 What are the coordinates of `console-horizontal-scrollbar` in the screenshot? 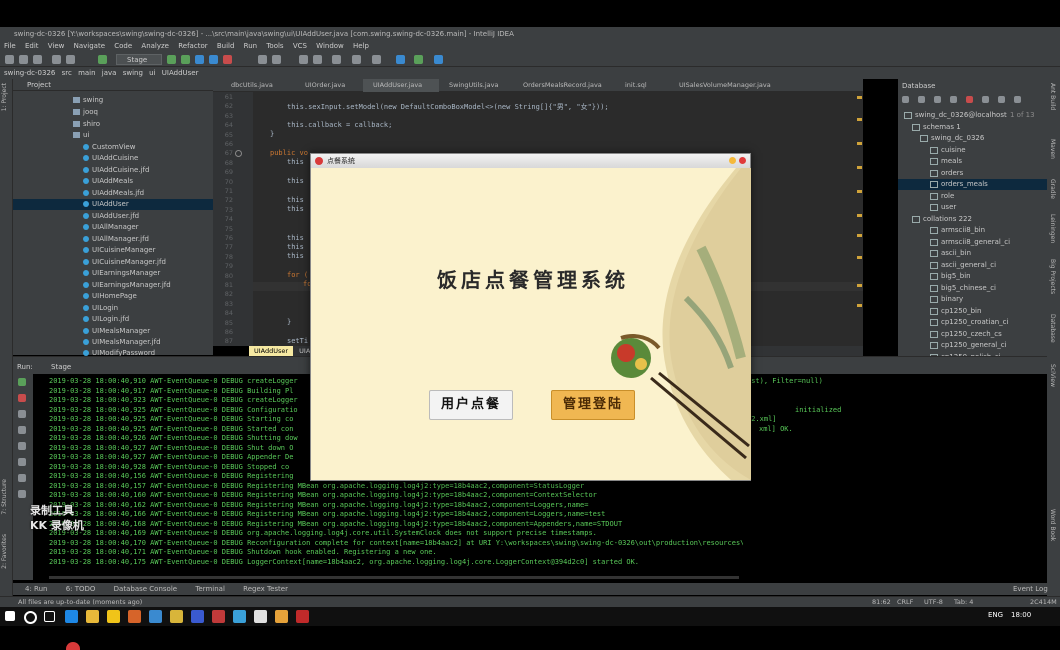 It's located at (394, 577).